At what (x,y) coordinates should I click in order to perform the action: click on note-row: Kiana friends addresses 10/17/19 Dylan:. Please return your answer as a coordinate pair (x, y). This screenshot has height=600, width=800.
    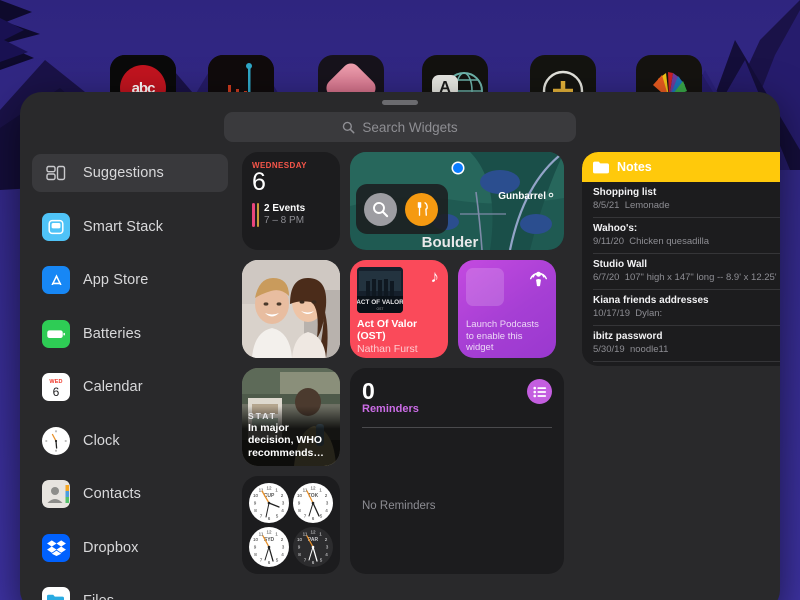
    Looking at the image, I should click on (686, 308).